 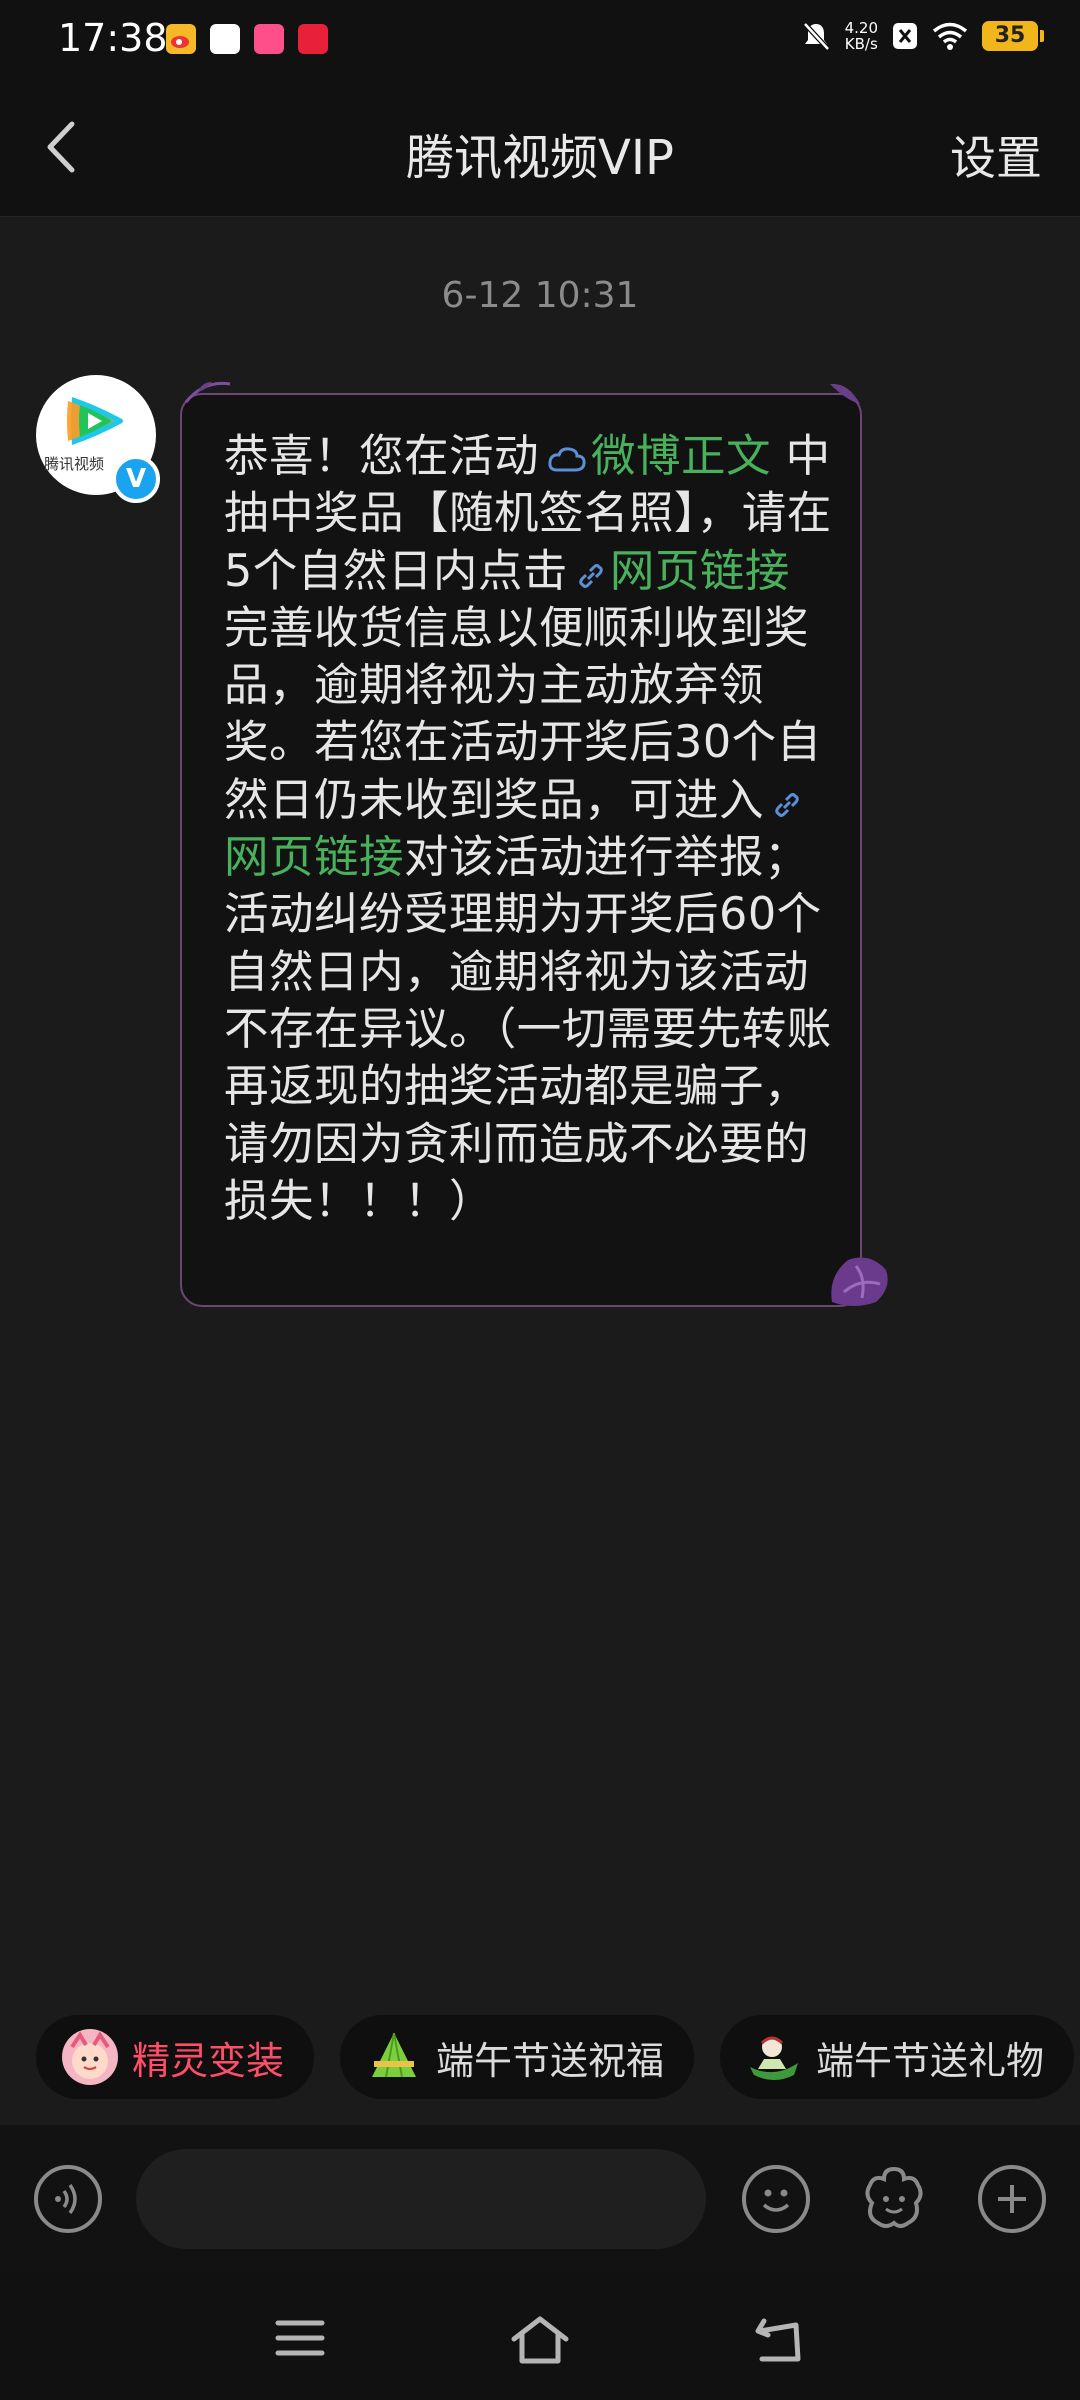 I want to click on fairy-costume-icon, so click(x=90, y=2057).